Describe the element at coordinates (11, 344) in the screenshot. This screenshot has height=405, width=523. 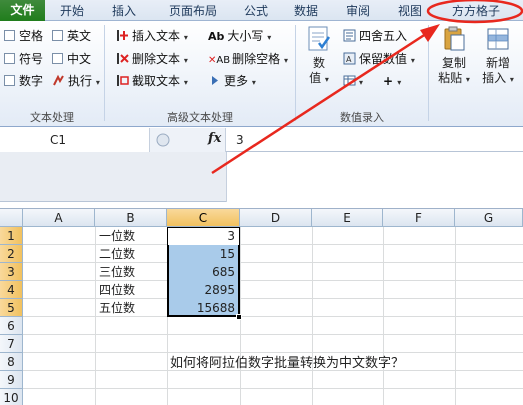
I see `row-header-7: 7` at that location.